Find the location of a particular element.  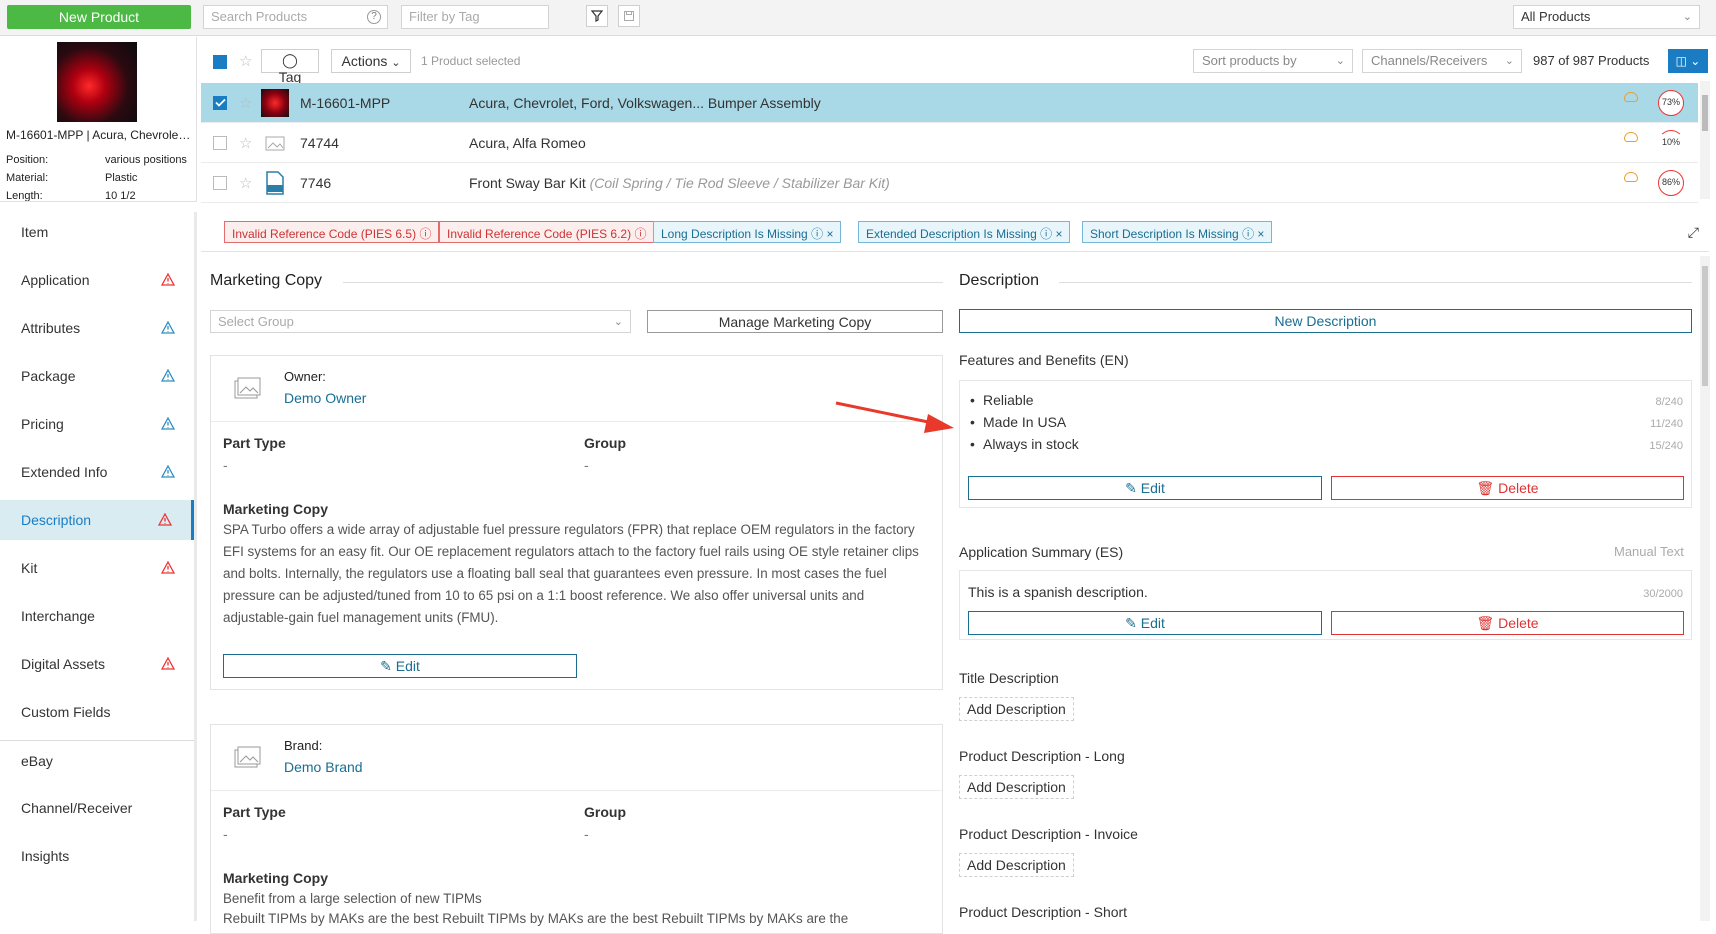

sidebar-item-digital-assets: Digital Assets is located at coordinates (97, 664).